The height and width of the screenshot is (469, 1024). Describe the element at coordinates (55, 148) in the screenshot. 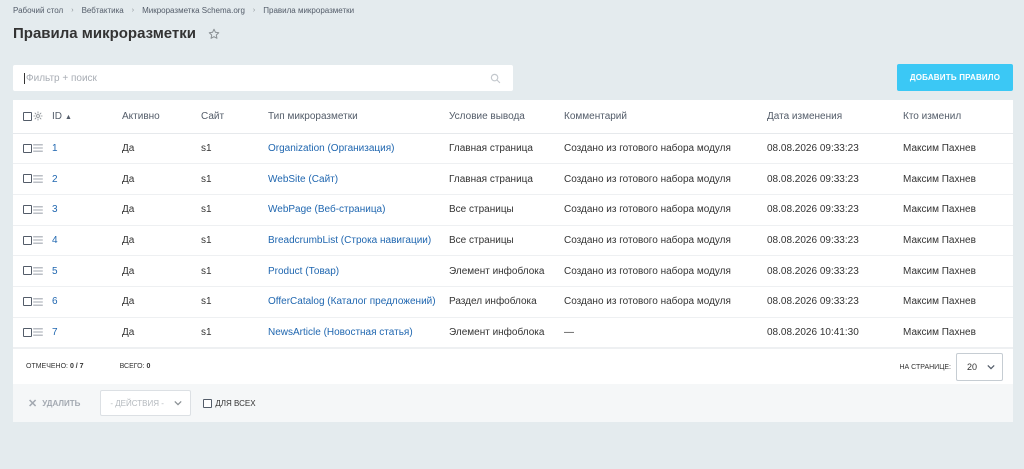

I see `row-id-link: 1` at that location.